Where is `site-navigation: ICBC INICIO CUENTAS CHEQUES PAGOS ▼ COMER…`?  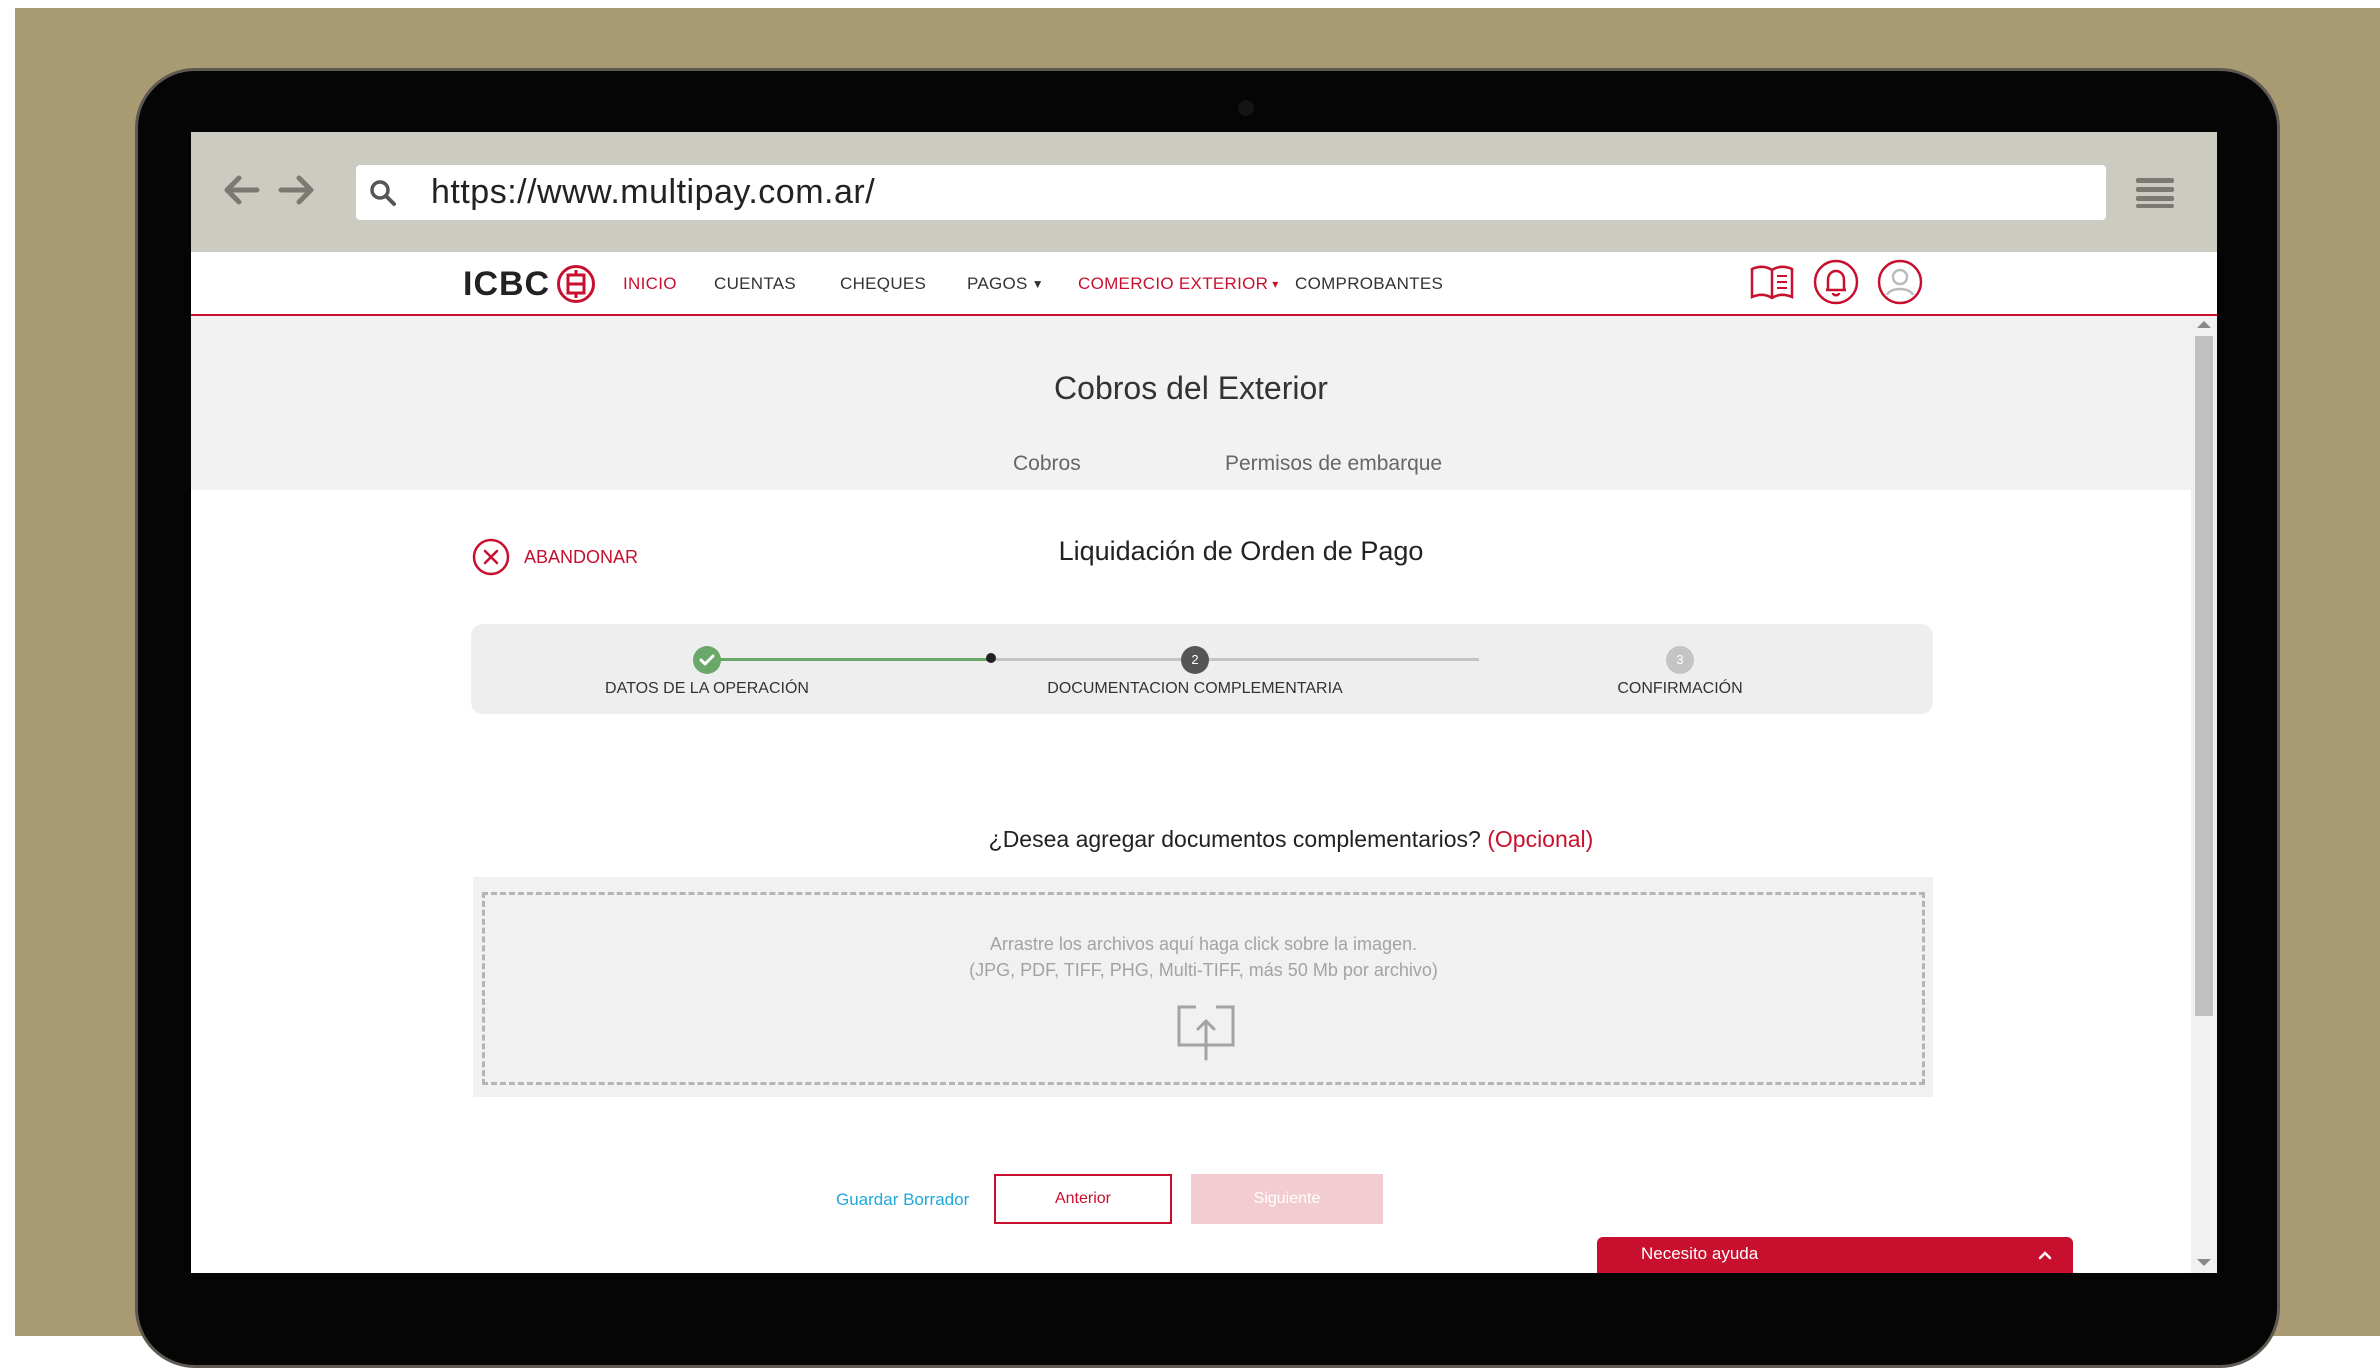
site-navigation: ICBC INICIO CUENTAS CHEQUES PAGOS ▼ COMER… is located at coordinates (1204, 284).